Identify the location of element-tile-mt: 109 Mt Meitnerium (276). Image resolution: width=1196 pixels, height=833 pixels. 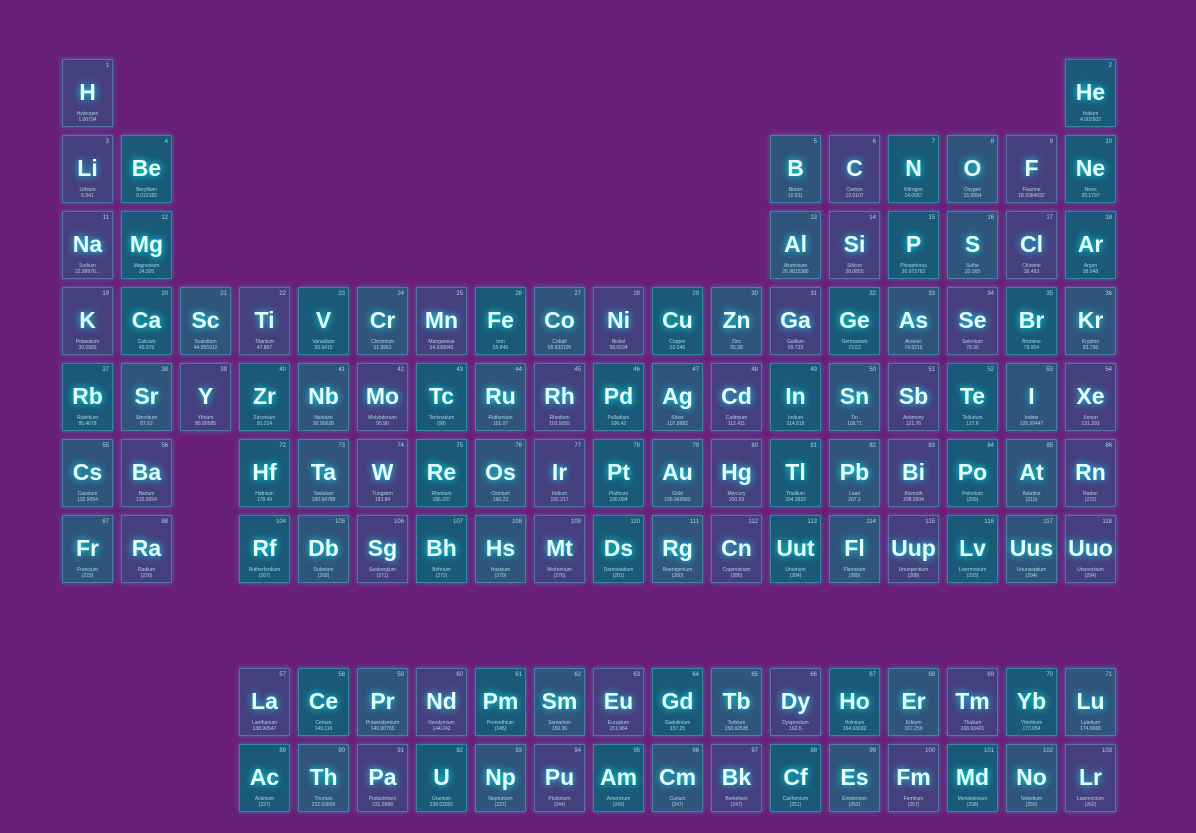
(559, 549).